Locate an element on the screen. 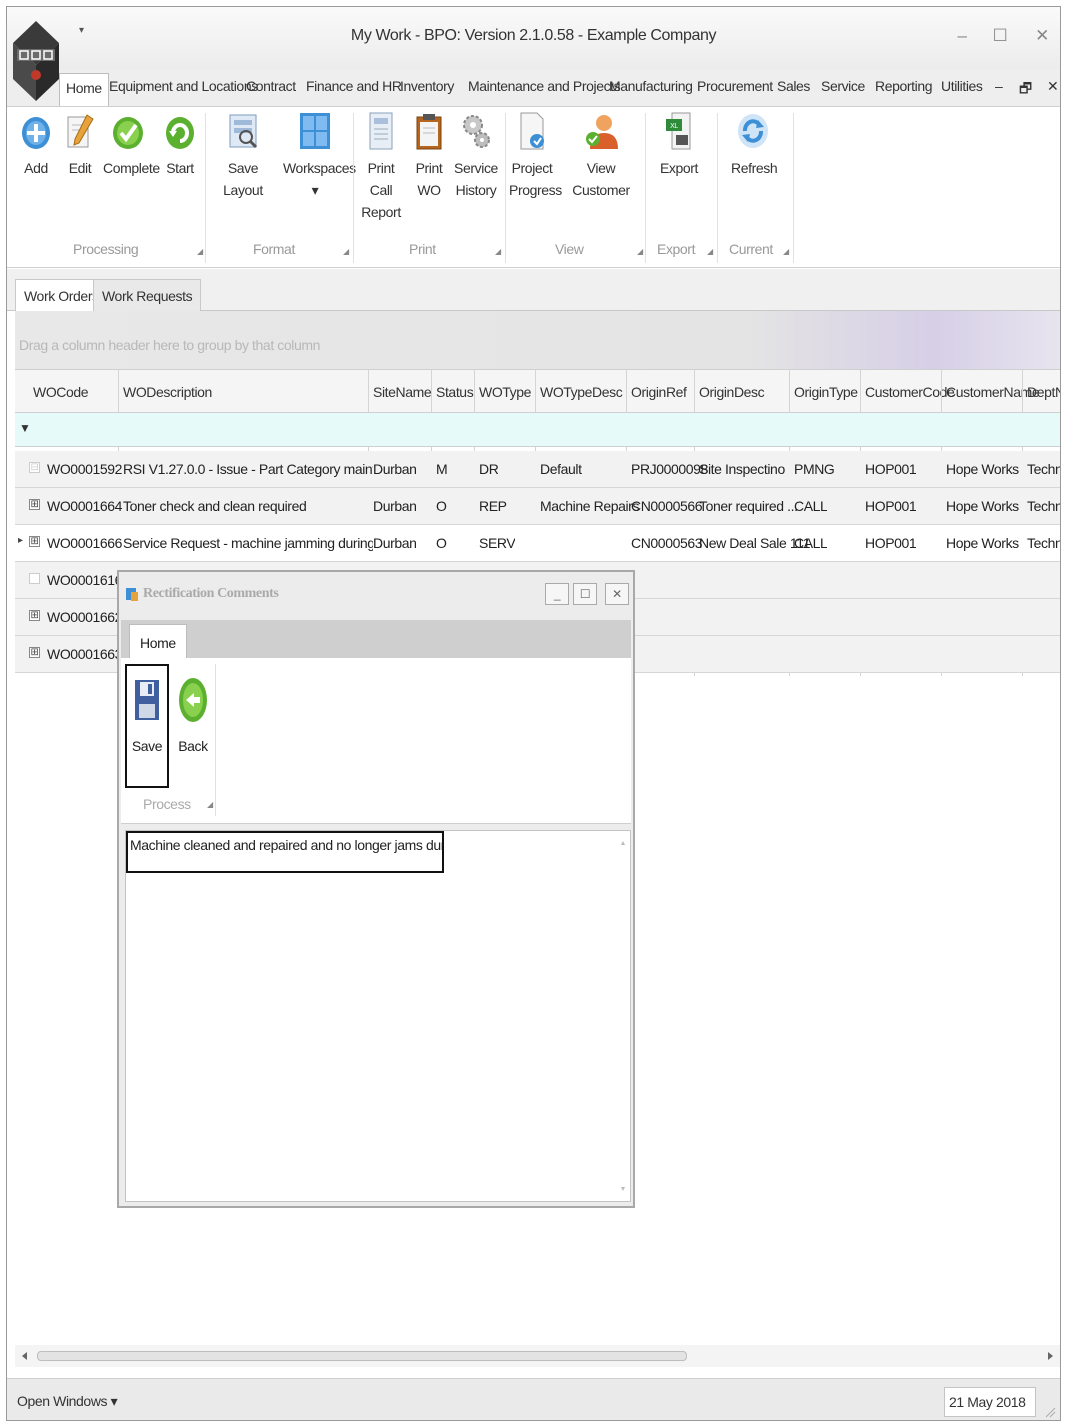 The height and width of the screenshot is (1425, 1065). tab-reporting: Reporting is located at coordinates (904, 86).